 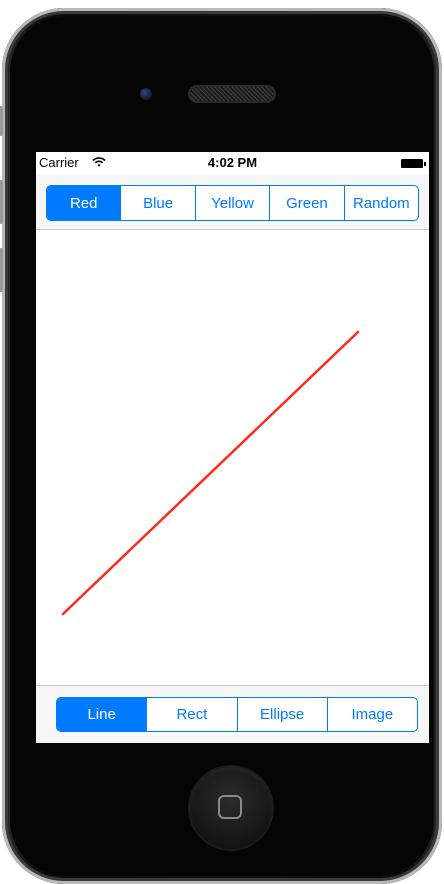 I want to click on segment-color-red: Red, so click(x=84, y=203).